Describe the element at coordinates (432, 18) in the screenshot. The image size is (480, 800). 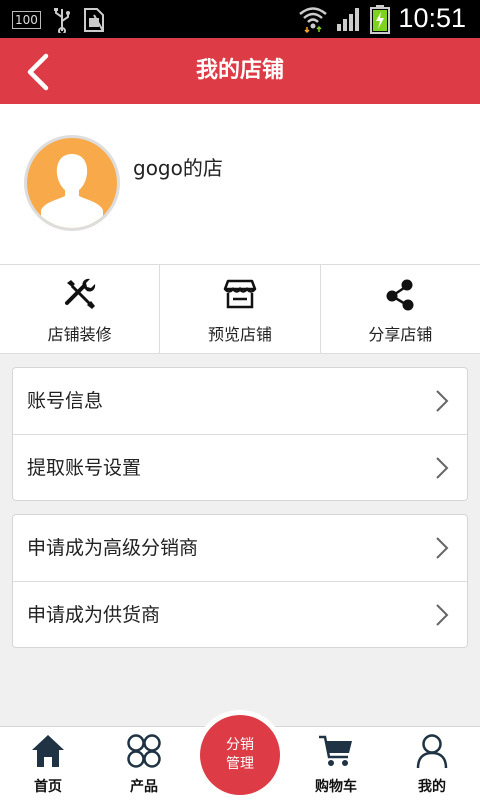
I see `status-time: 10:51` at that location.